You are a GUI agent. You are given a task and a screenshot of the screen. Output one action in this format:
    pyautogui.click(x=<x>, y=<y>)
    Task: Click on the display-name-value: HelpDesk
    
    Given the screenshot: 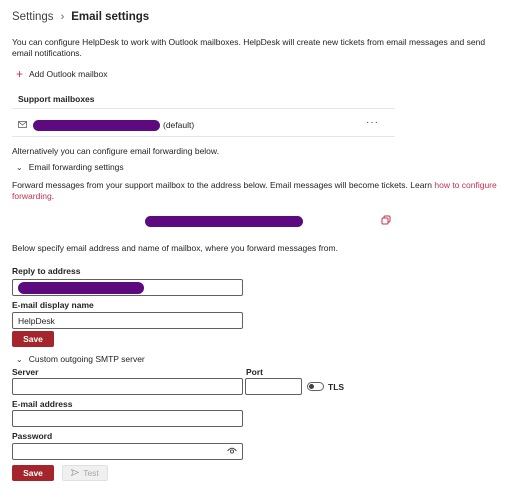 What is the action you would take?
    pyautogui.click(x=36, y=320)
    